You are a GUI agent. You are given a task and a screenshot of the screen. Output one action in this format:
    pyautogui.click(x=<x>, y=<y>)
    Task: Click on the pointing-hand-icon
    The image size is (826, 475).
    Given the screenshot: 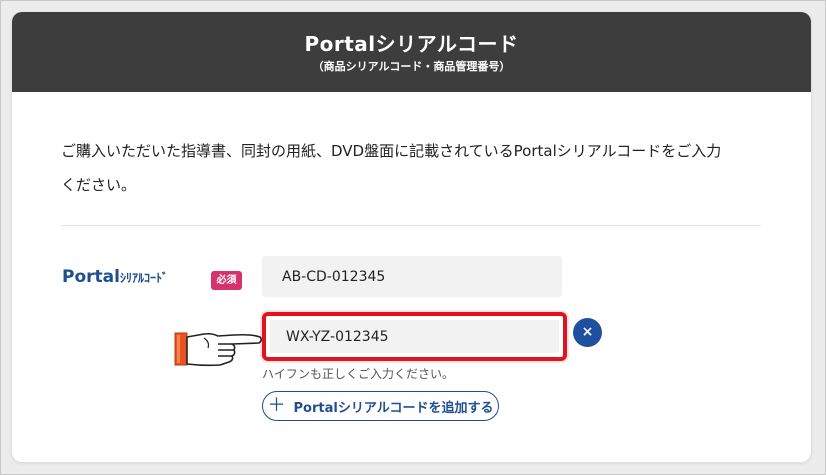 What is the action you would take?
    pyautogui.click(x=218, y=349)
    